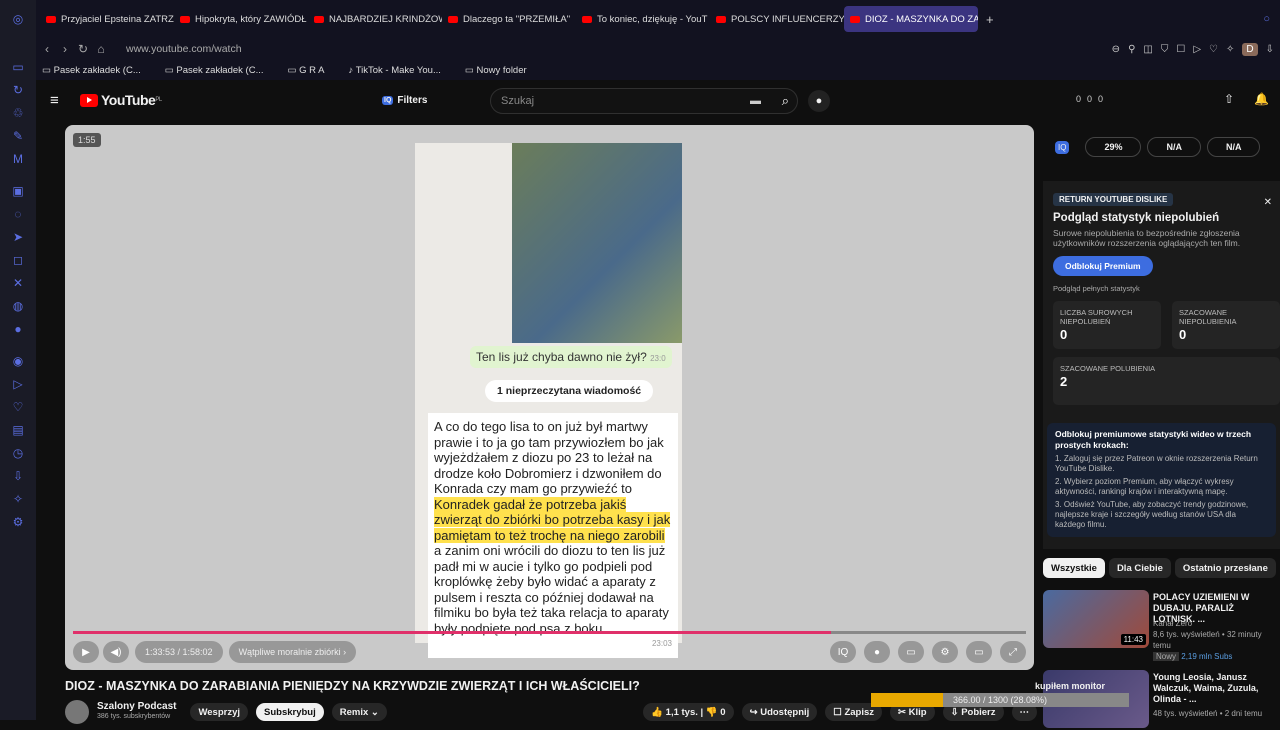 The width and height of the screenshot is (1280, 730). What do you see at coordinates (290, 712) in the screenshot?
I see `subscribe-button: Subskrybuj` at bounding box center [290, 712].